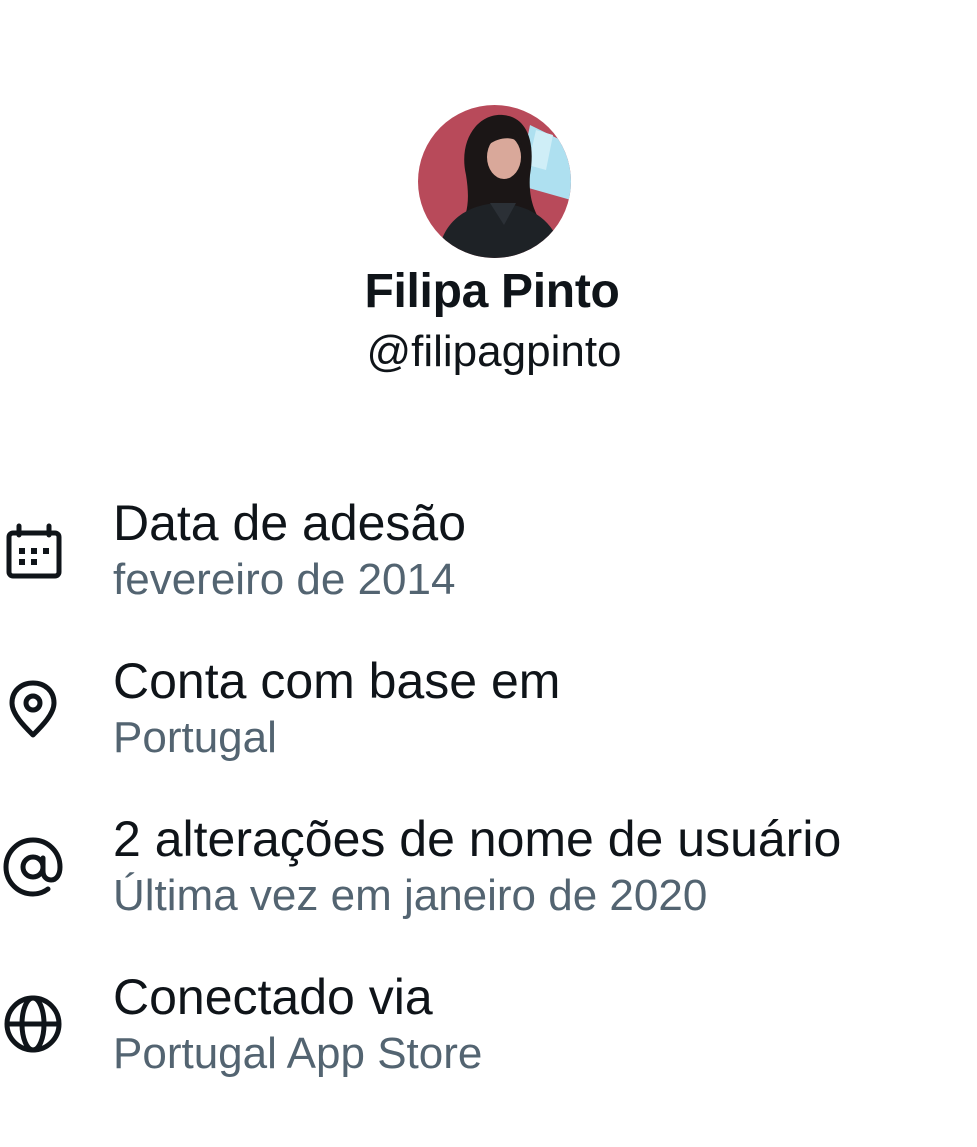  Describe the element at coordinates (488, 1026) in the screenshot. I see `about-item-connected-via: Conectado via Portugal App Store` at that location.